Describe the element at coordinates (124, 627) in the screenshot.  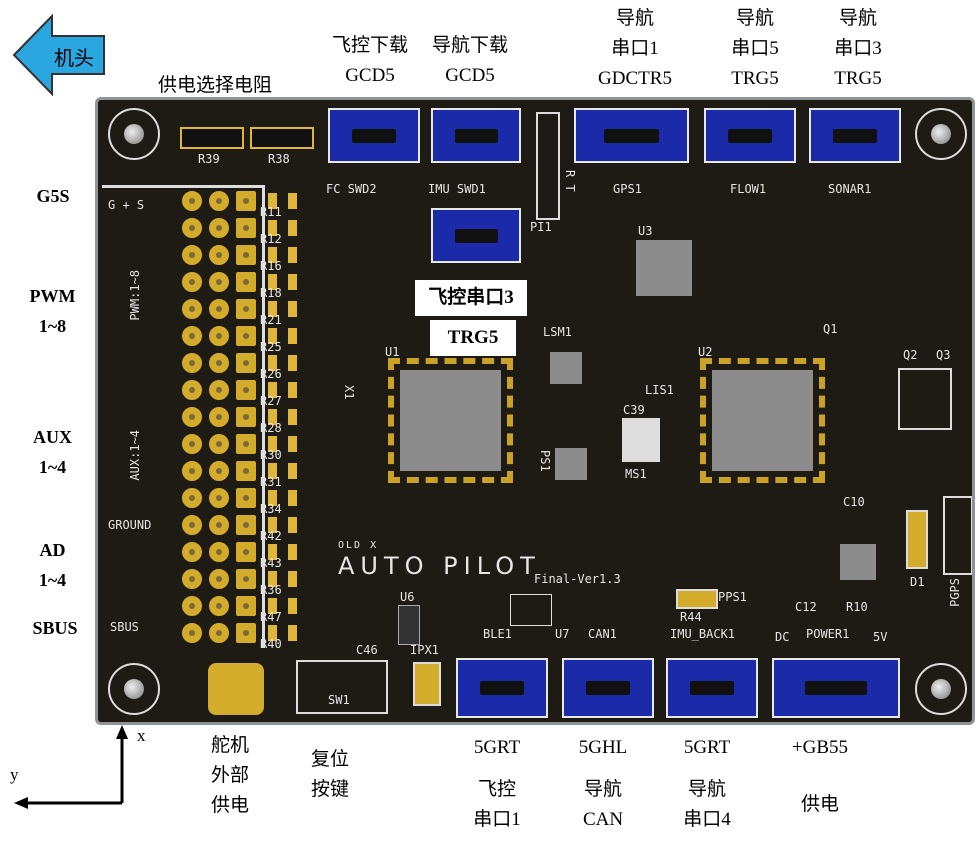
I see `silk-sbus: SBUS` at that location.